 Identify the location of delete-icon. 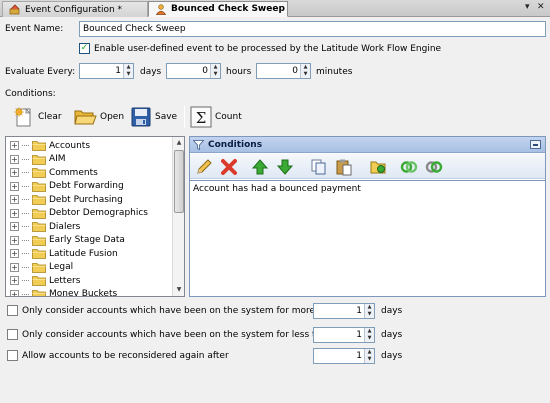
(229, 167).